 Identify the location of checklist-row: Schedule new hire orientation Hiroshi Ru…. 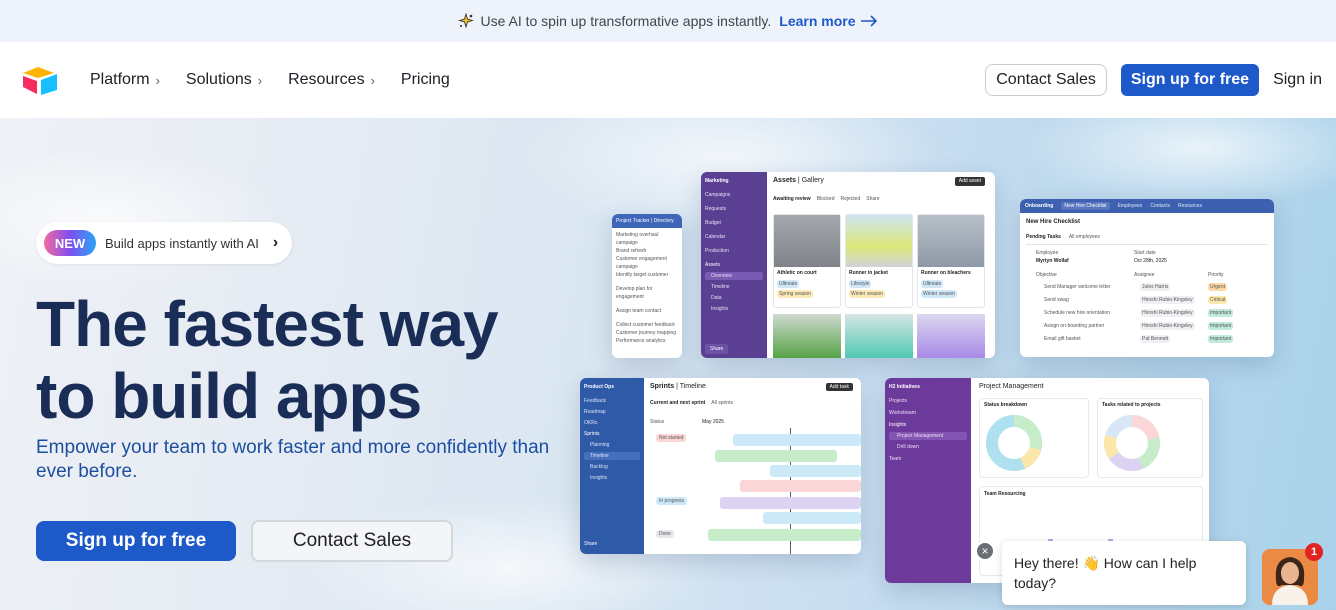
(1139, 313).